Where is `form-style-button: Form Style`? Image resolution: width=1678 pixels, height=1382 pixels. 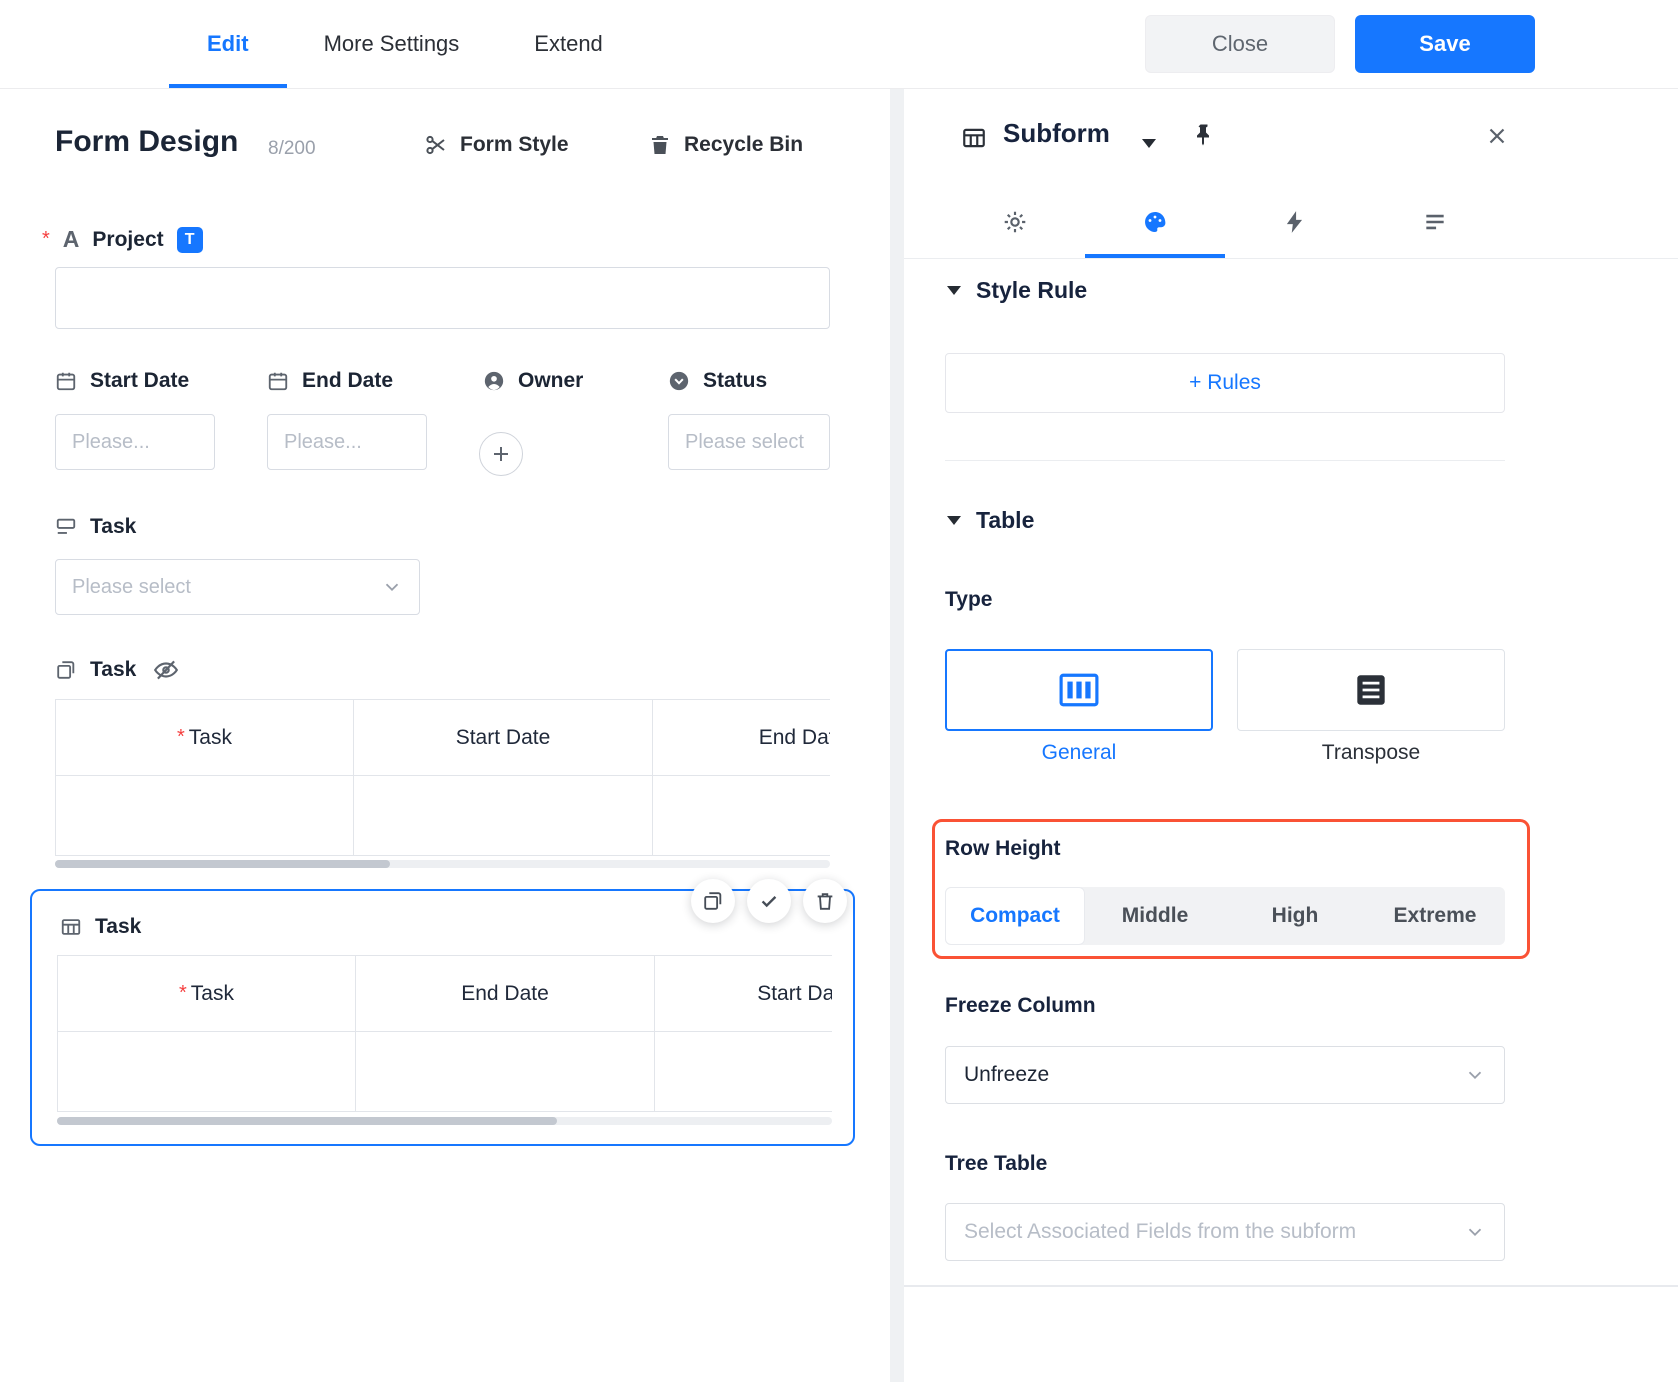 form-style-button: Form Style is located at coordinates (496, 145).